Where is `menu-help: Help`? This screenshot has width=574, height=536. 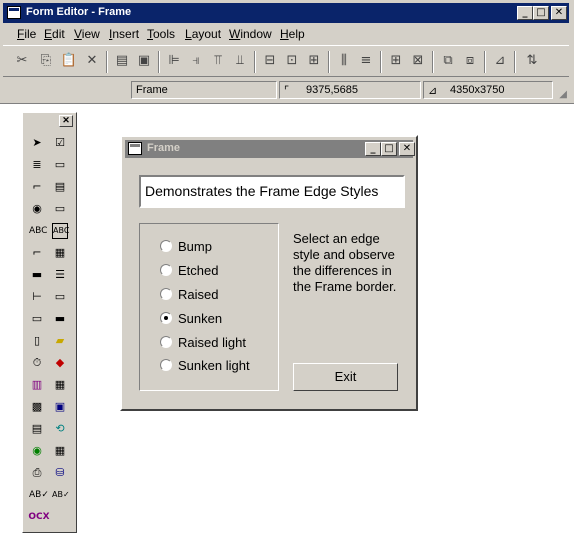
menu-help: Help is located at coordinates (292, 34).